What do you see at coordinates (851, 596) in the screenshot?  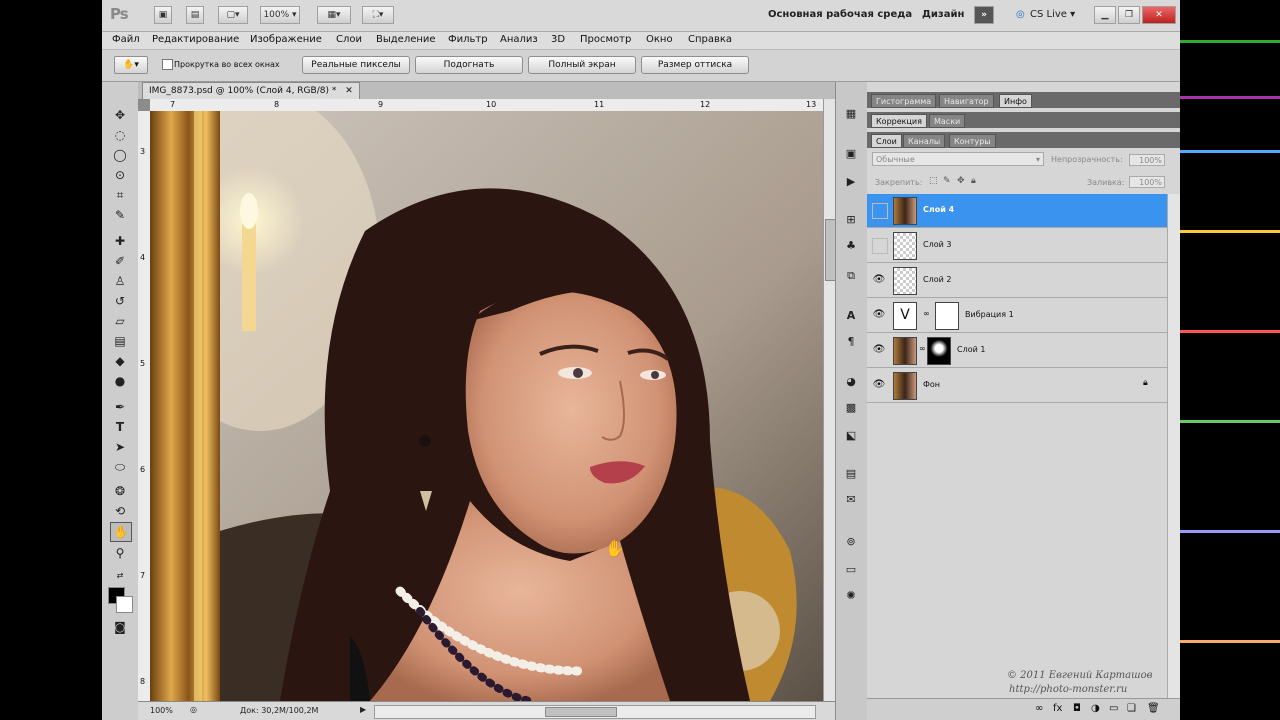 I see `animation-panel-icon: ✺` at bounding box center [851, 596].